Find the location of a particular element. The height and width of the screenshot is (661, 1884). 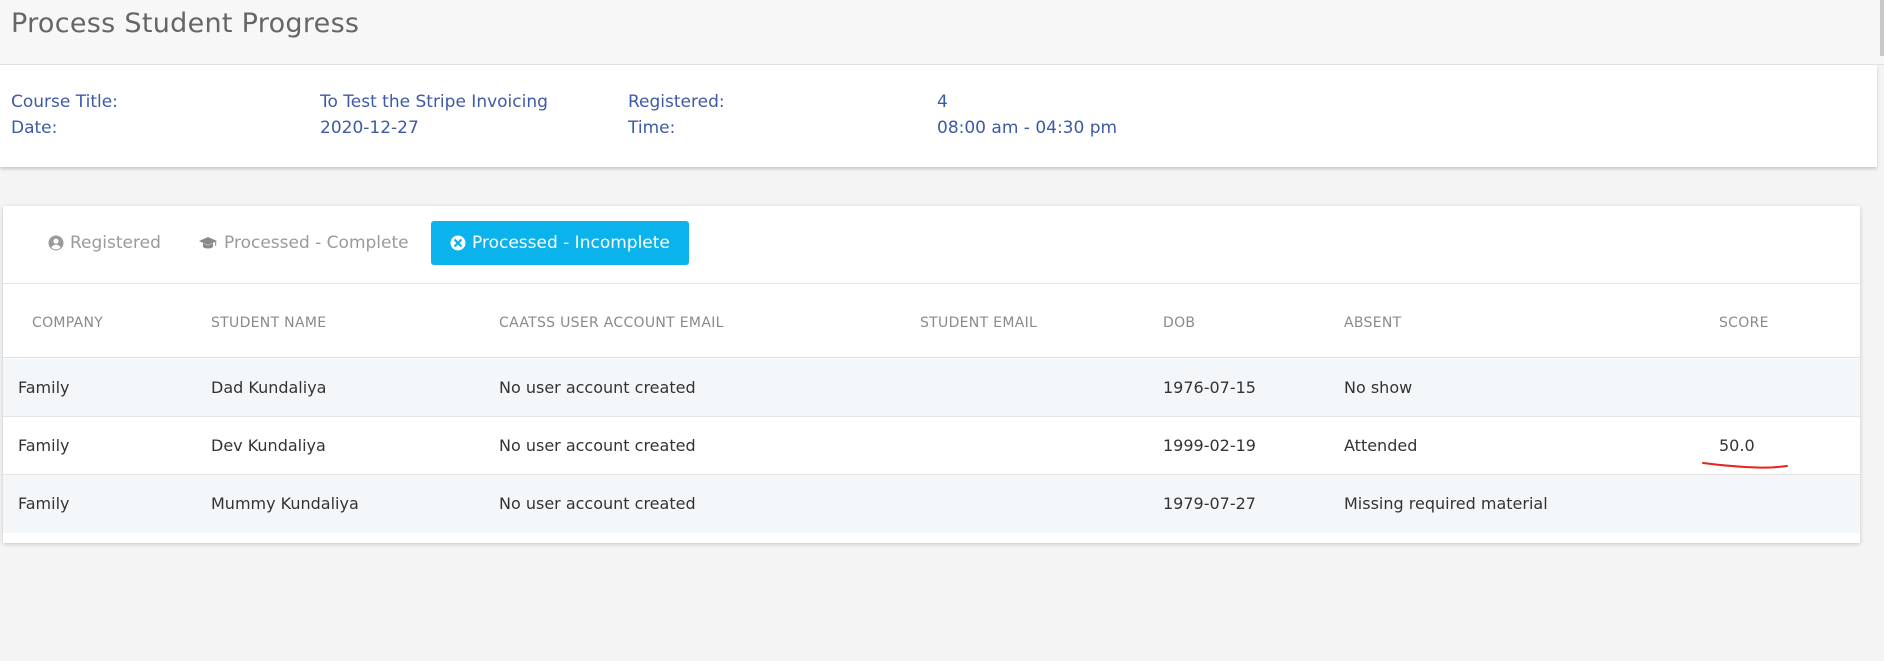

date-label: Date: is located at coordinates (34, 128).